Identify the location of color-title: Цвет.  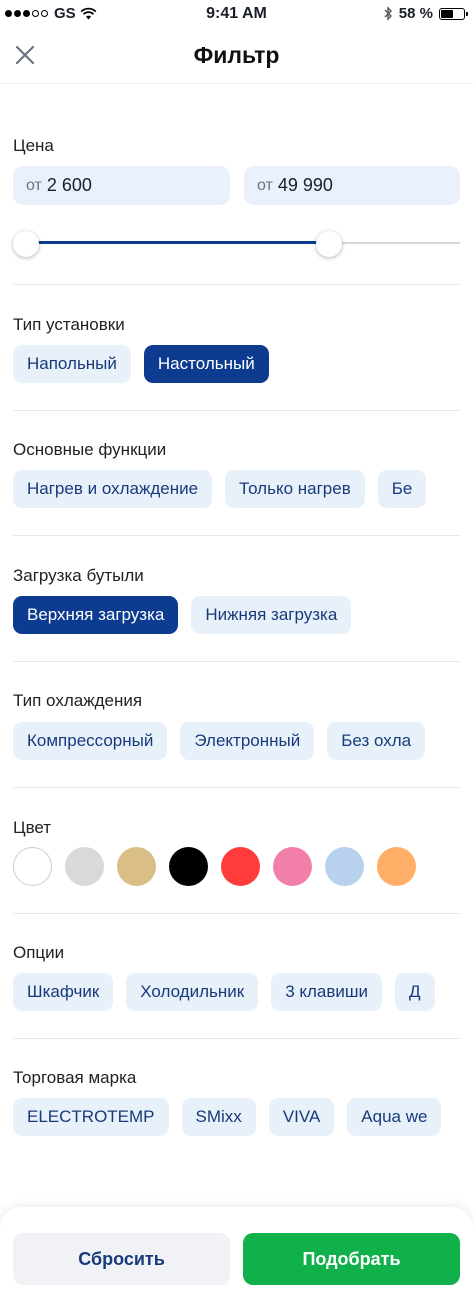
(32, 827).